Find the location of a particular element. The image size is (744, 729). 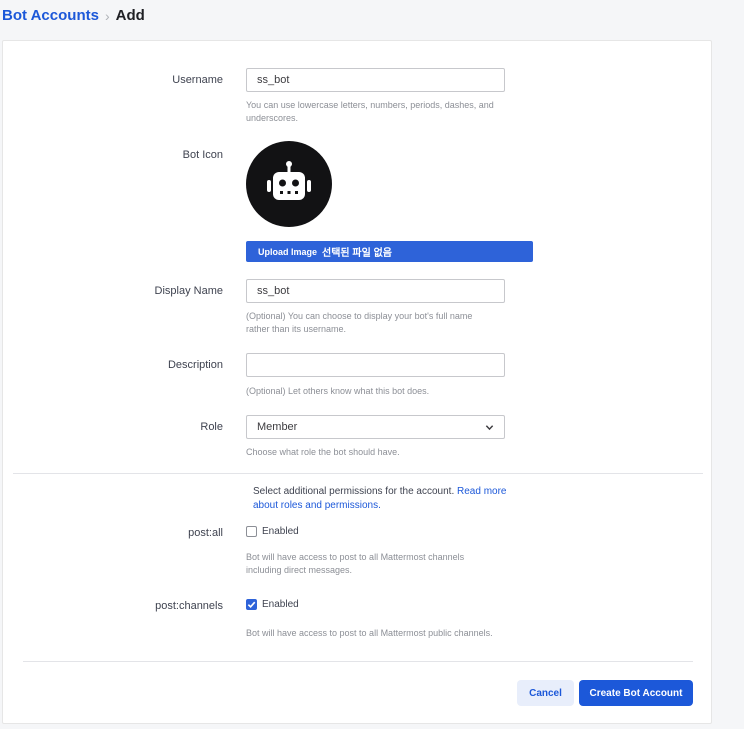

create-bot-account-button: Create Bot Account is located at coordinates (636, 693).